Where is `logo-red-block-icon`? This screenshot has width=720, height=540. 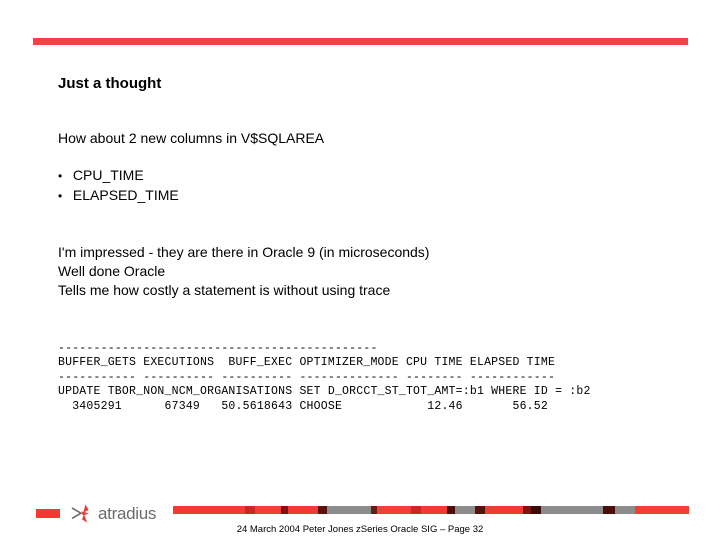 logo-red-block-icon is located at coordinates (48, 513).